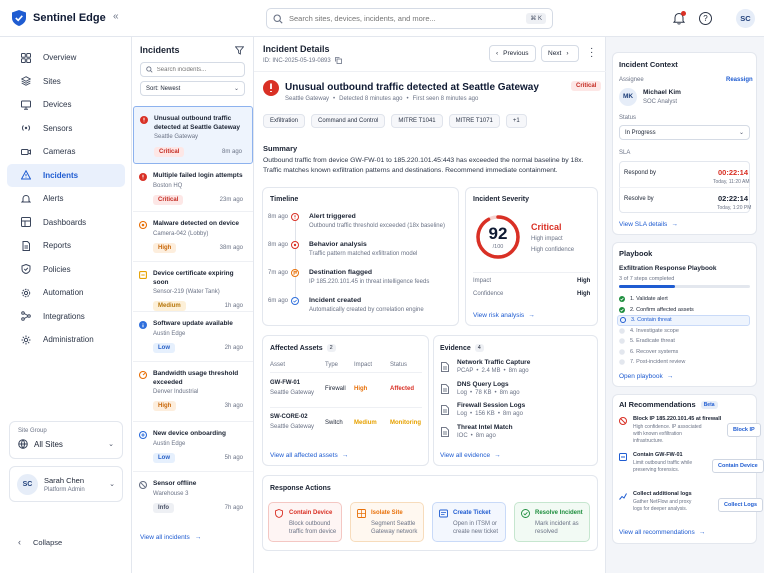 The height and width of the screenshot is (573, 764). I want to click on evidence-item: DNS Query Logs Log • 78 KB • 8m ago, so click(516, 392).